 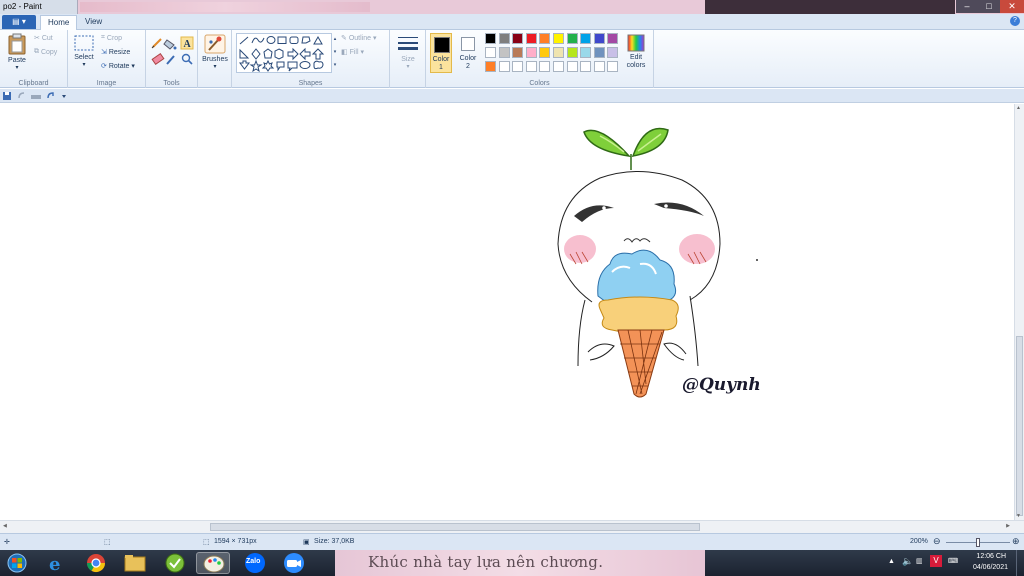 I want to click on outline-button: ✎ Outline ▾, so click(x=358, y=38).